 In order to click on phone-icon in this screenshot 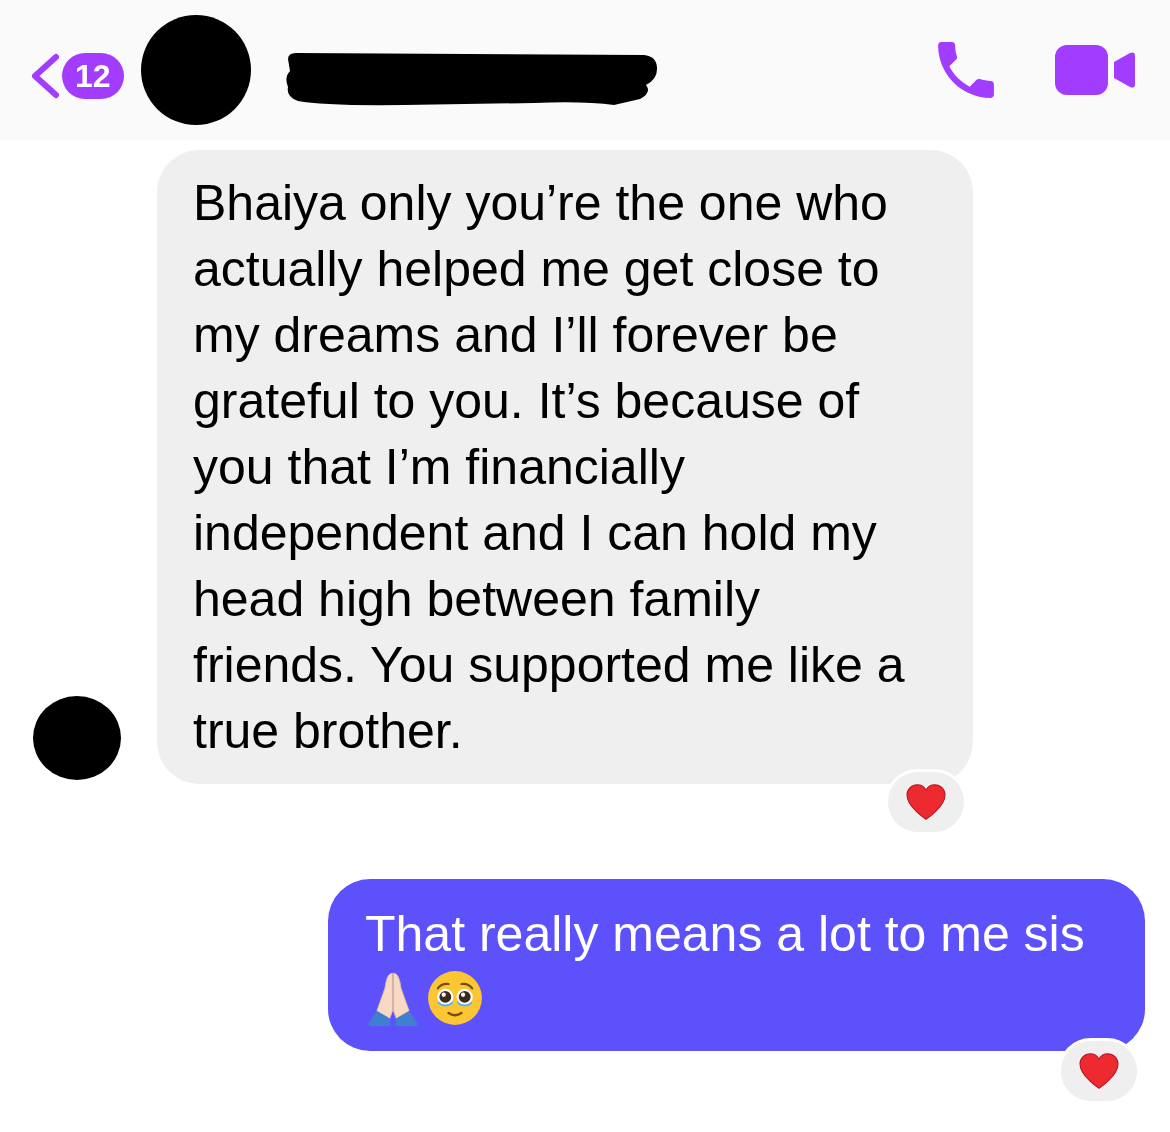, I will do `click(966, 70)`.